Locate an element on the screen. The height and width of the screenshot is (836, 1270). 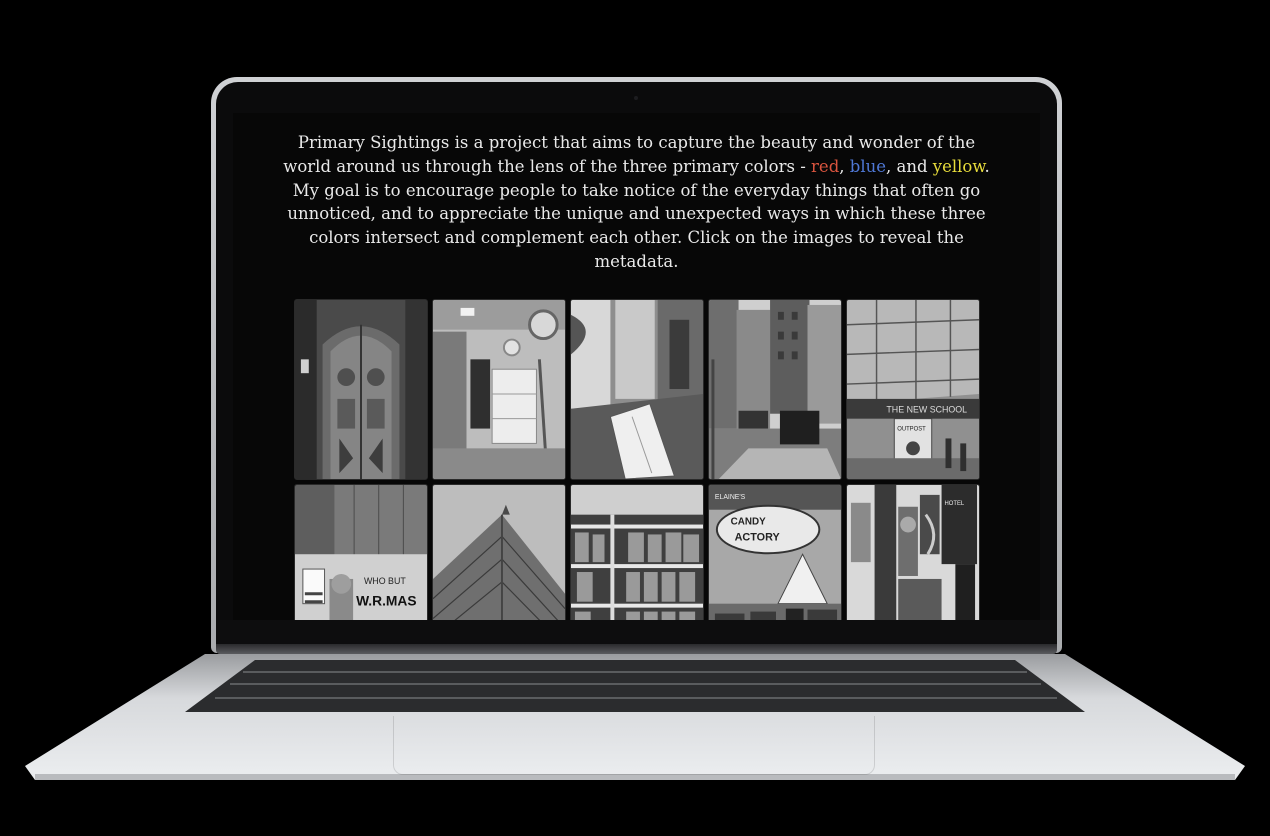
signage-wrmas: W.R.MAS is located at coordinates (386, 601).